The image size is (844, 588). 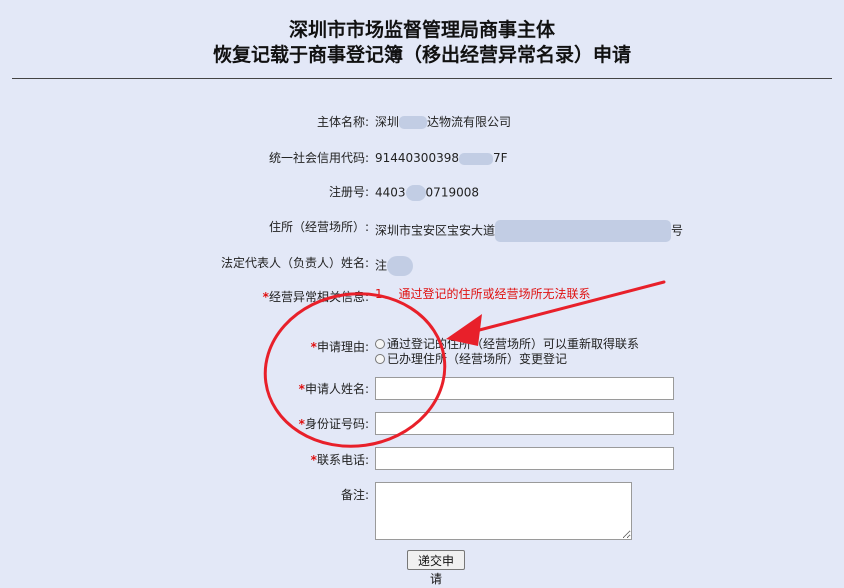 I want to click on annotation-arrow-shaft, so click(x=564, y=308).